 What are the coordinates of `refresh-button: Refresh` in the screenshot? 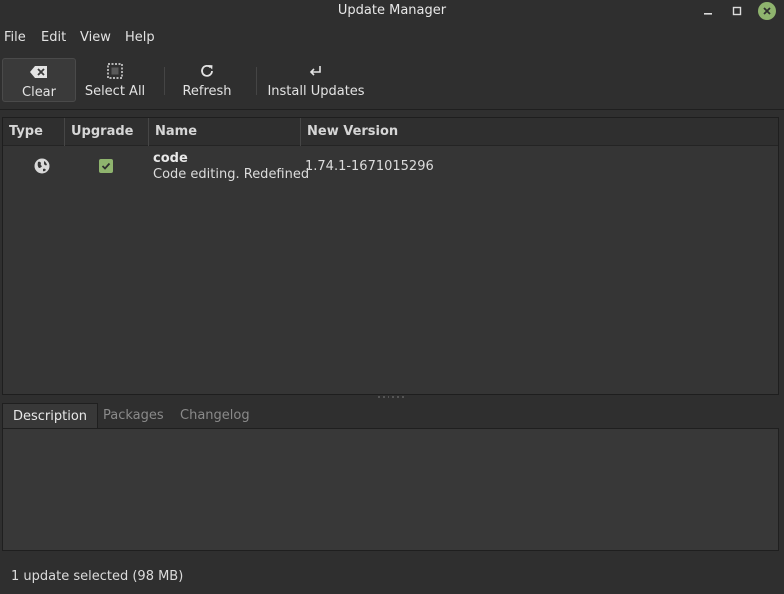 It's located at (207, 80).